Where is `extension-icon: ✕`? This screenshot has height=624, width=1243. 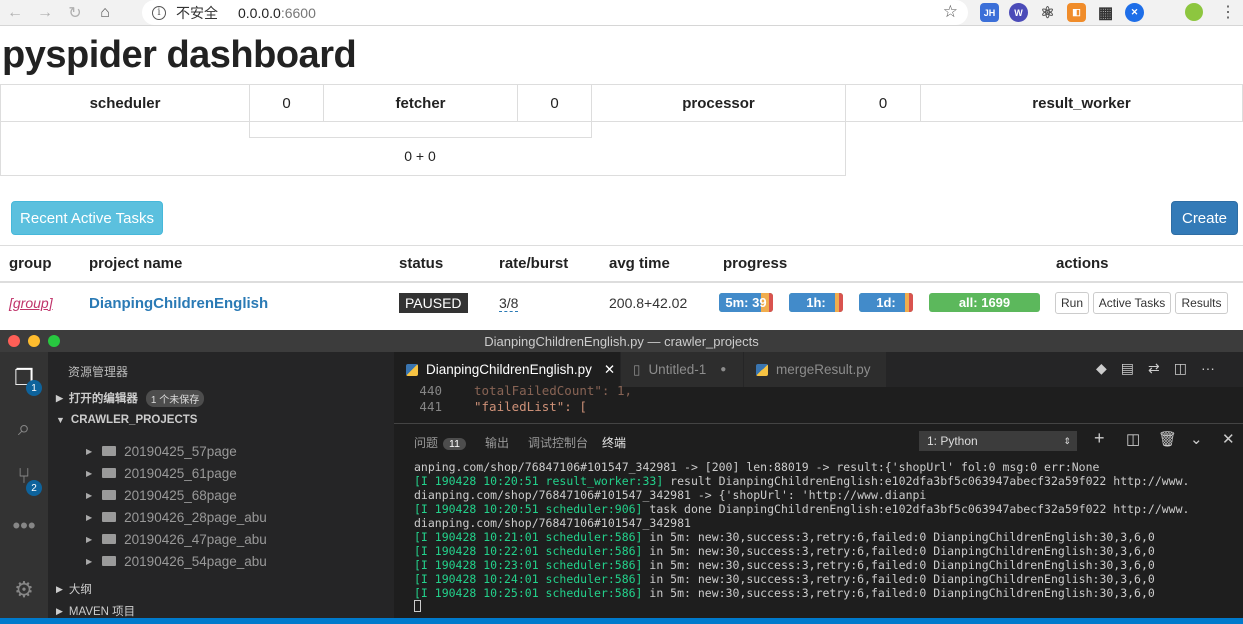
extension-icon: ✕ is located at coordinates (1134, 12).